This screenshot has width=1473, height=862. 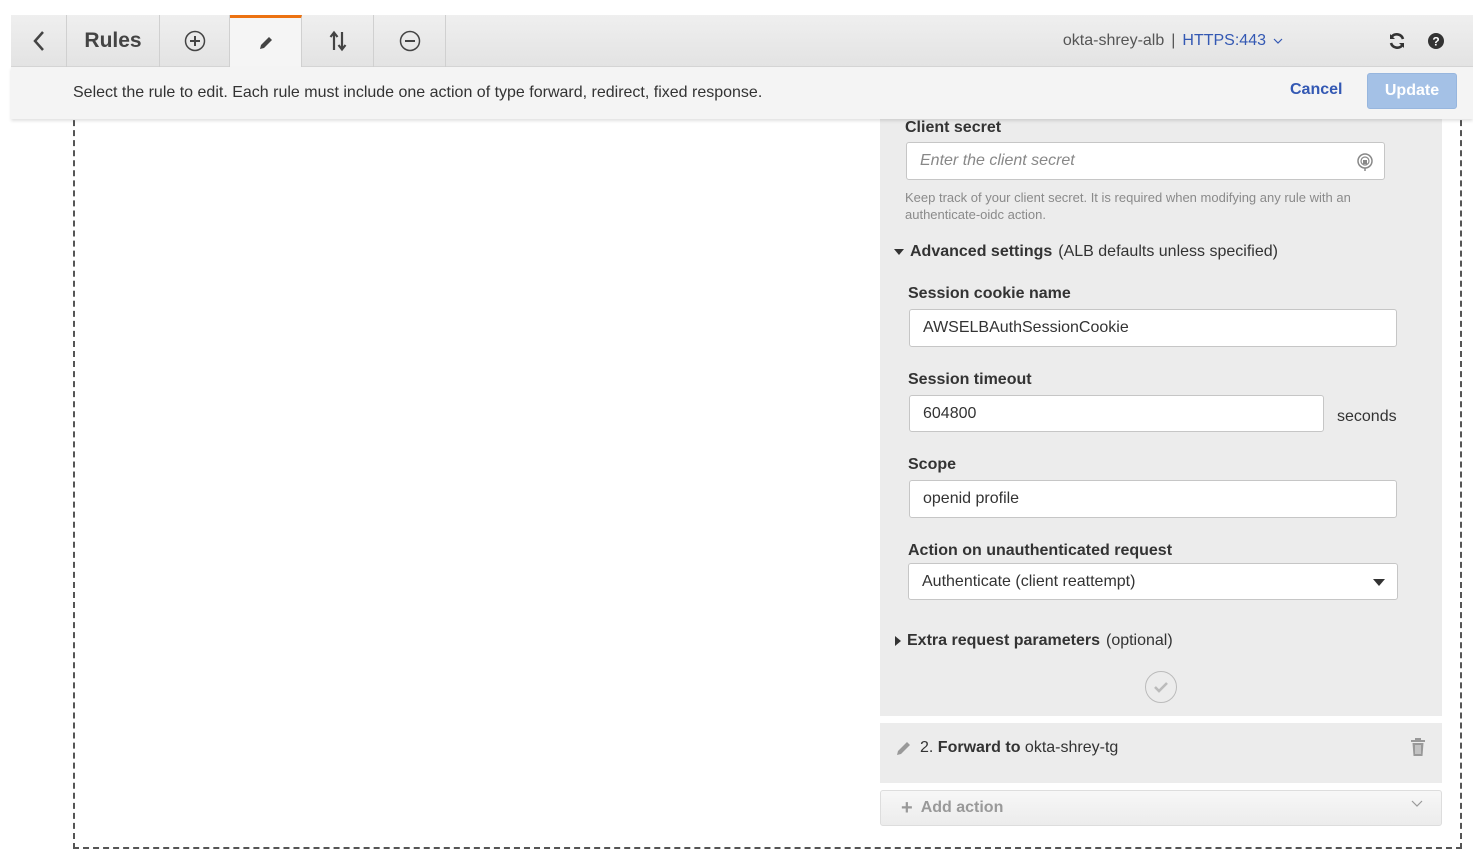 I want to click on action-verb: Forward to, so click(x=979, y=747).